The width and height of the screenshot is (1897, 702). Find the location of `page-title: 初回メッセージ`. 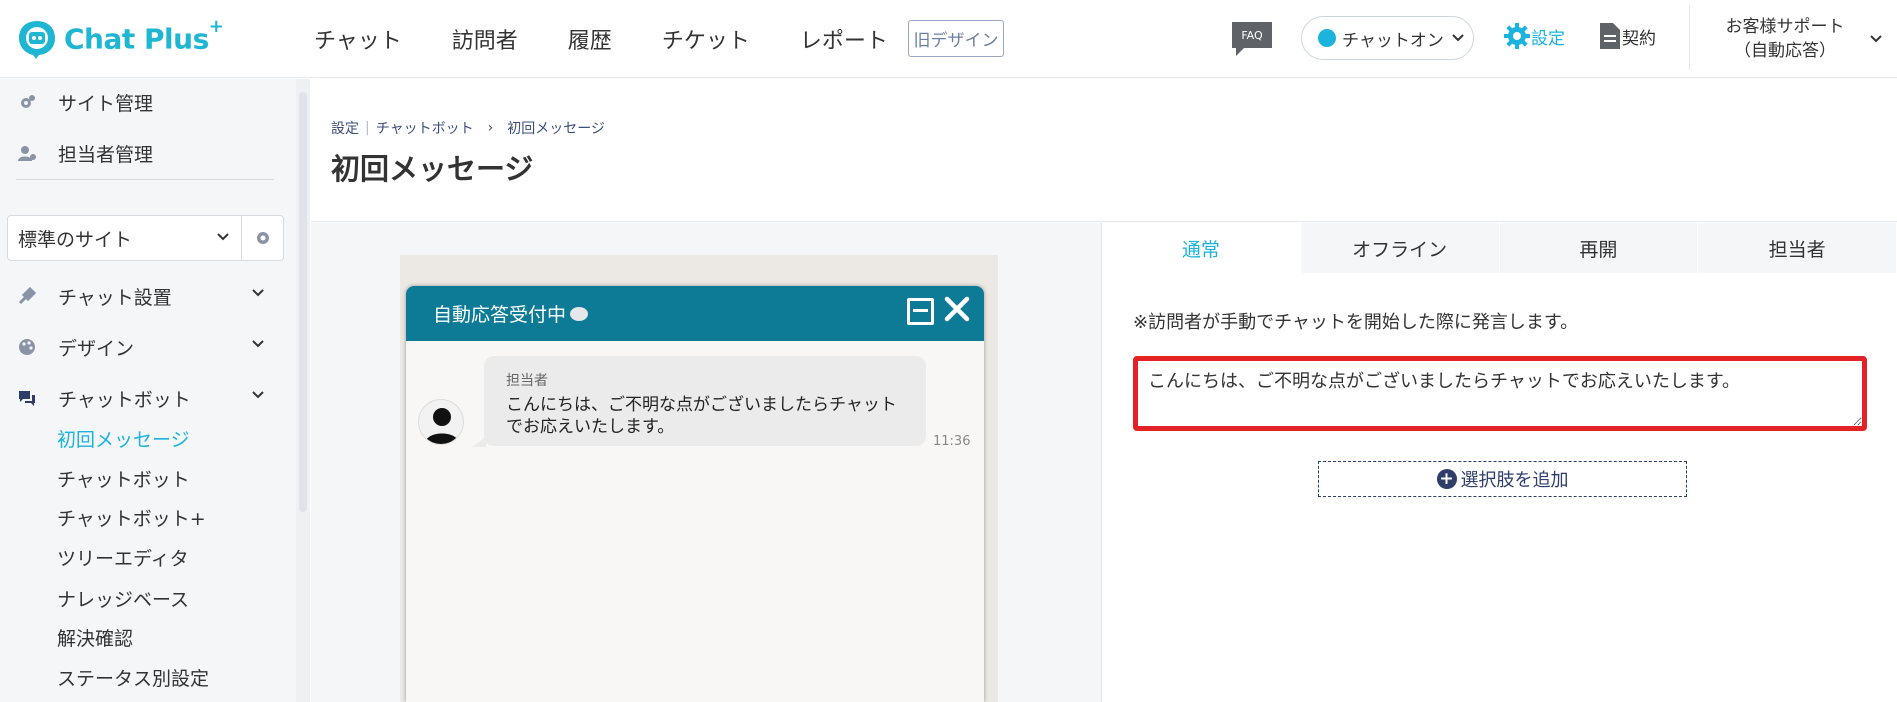

page-title: 初回メッセージ is located at coordinates (432, 169).